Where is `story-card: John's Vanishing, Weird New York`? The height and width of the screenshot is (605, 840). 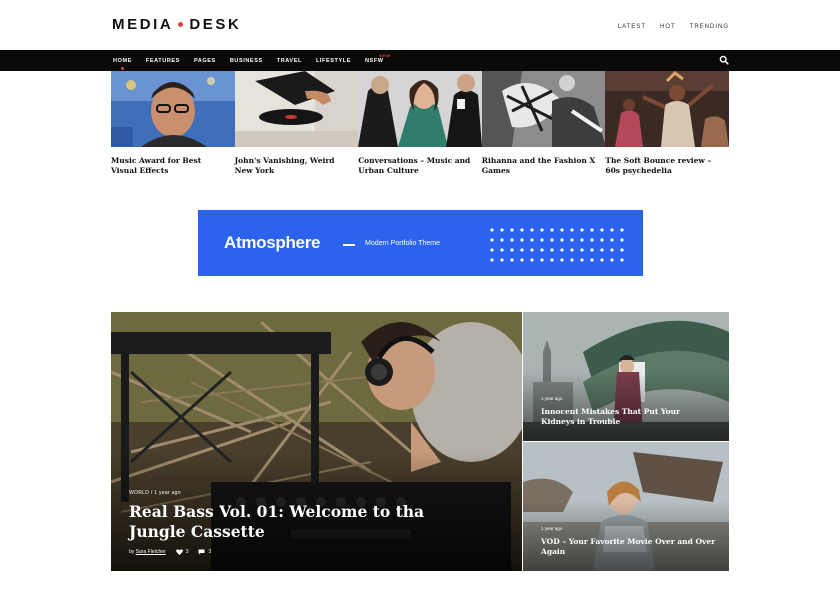 story-card: John's Vanishing, Weird New York is located at coordinates (296, 123).